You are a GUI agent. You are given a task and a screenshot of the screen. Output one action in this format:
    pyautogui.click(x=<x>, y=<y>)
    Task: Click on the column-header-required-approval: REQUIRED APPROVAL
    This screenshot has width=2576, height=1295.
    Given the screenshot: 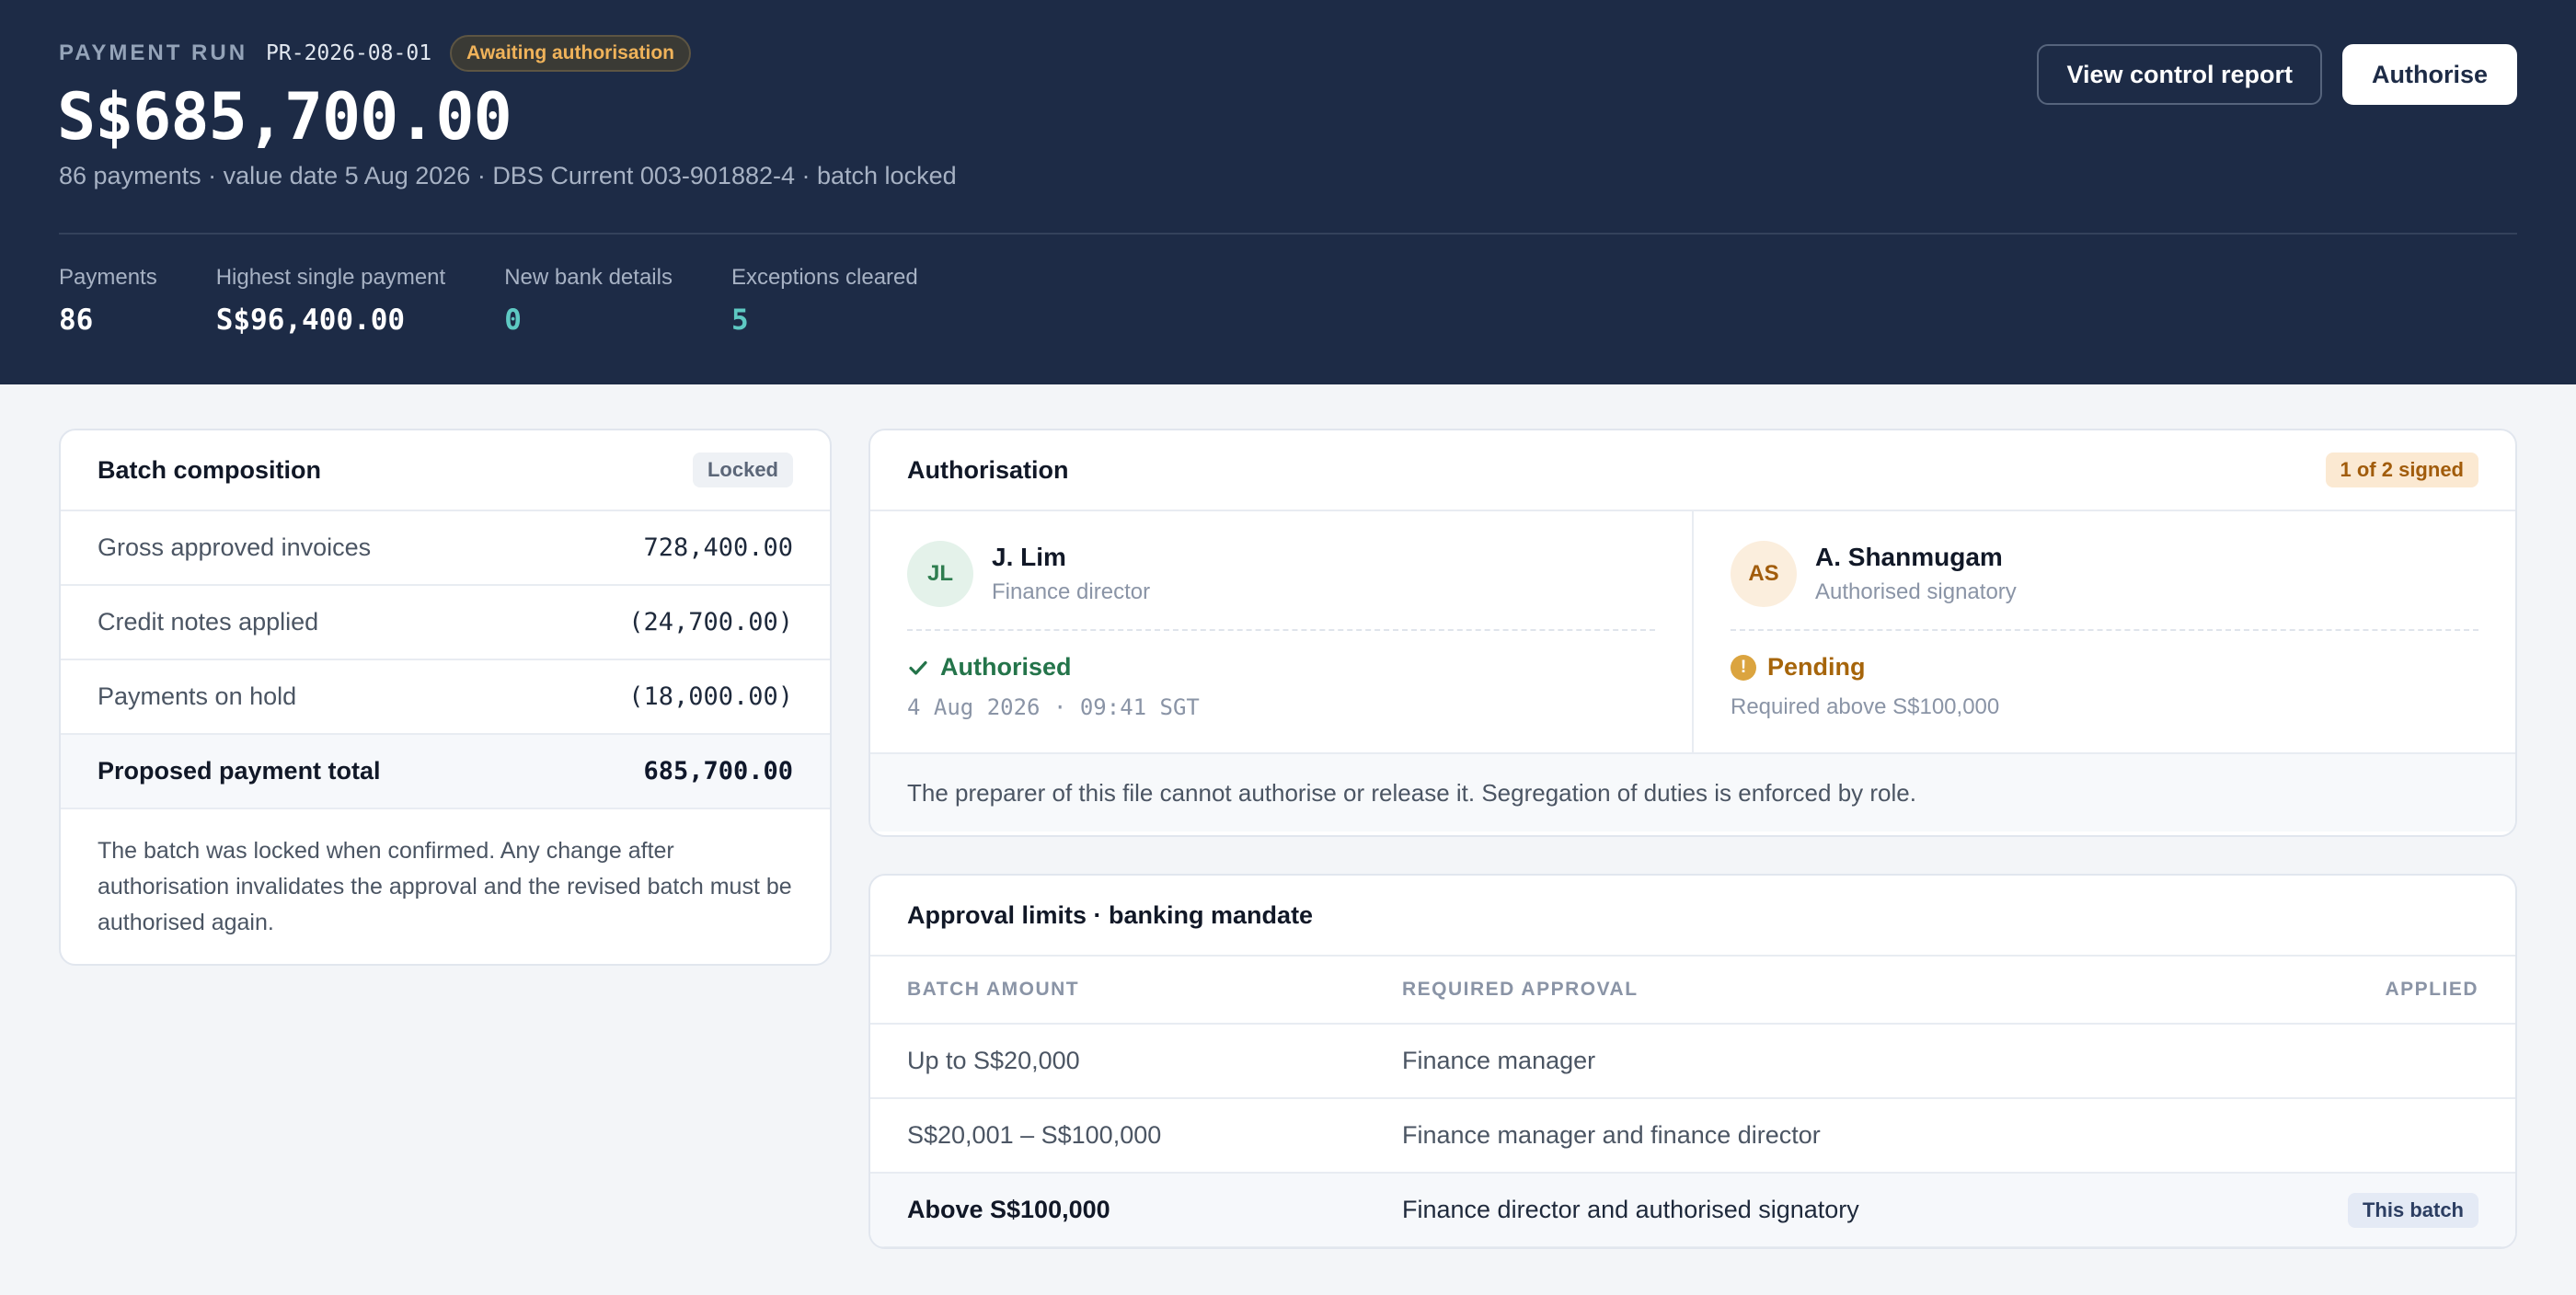 What is the action you would take?
    pyautogui.click(x=1520, y=990)
    